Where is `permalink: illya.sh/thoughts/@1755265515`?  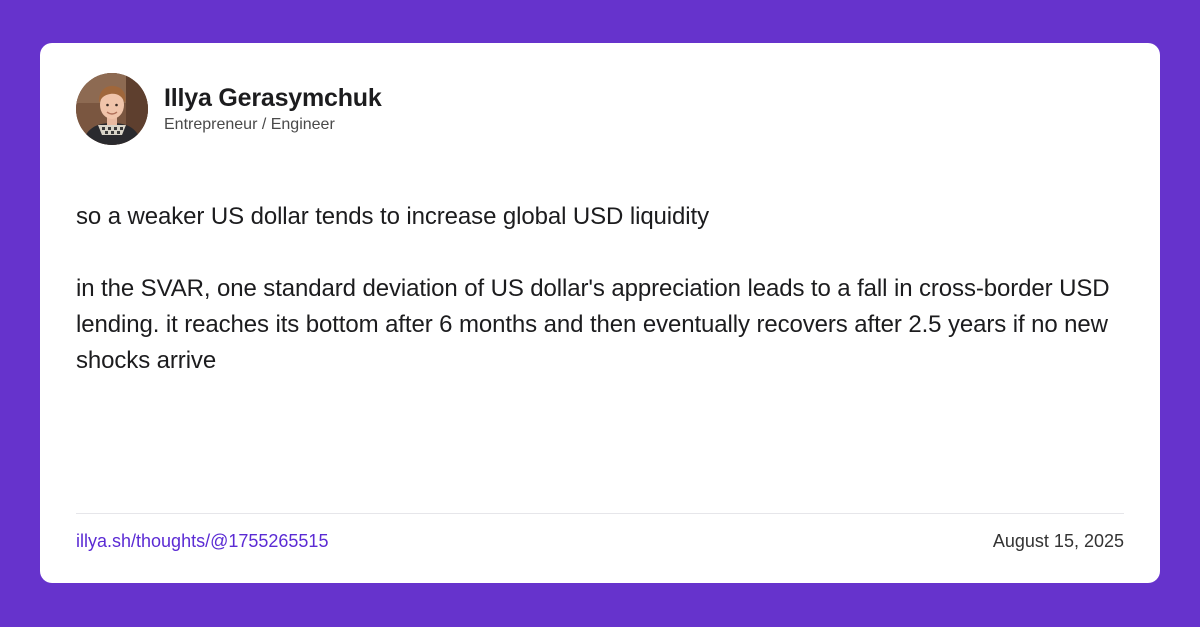 permalink: illya.sh/thoughts/@1755265515 is located at coordinates (202, 541).